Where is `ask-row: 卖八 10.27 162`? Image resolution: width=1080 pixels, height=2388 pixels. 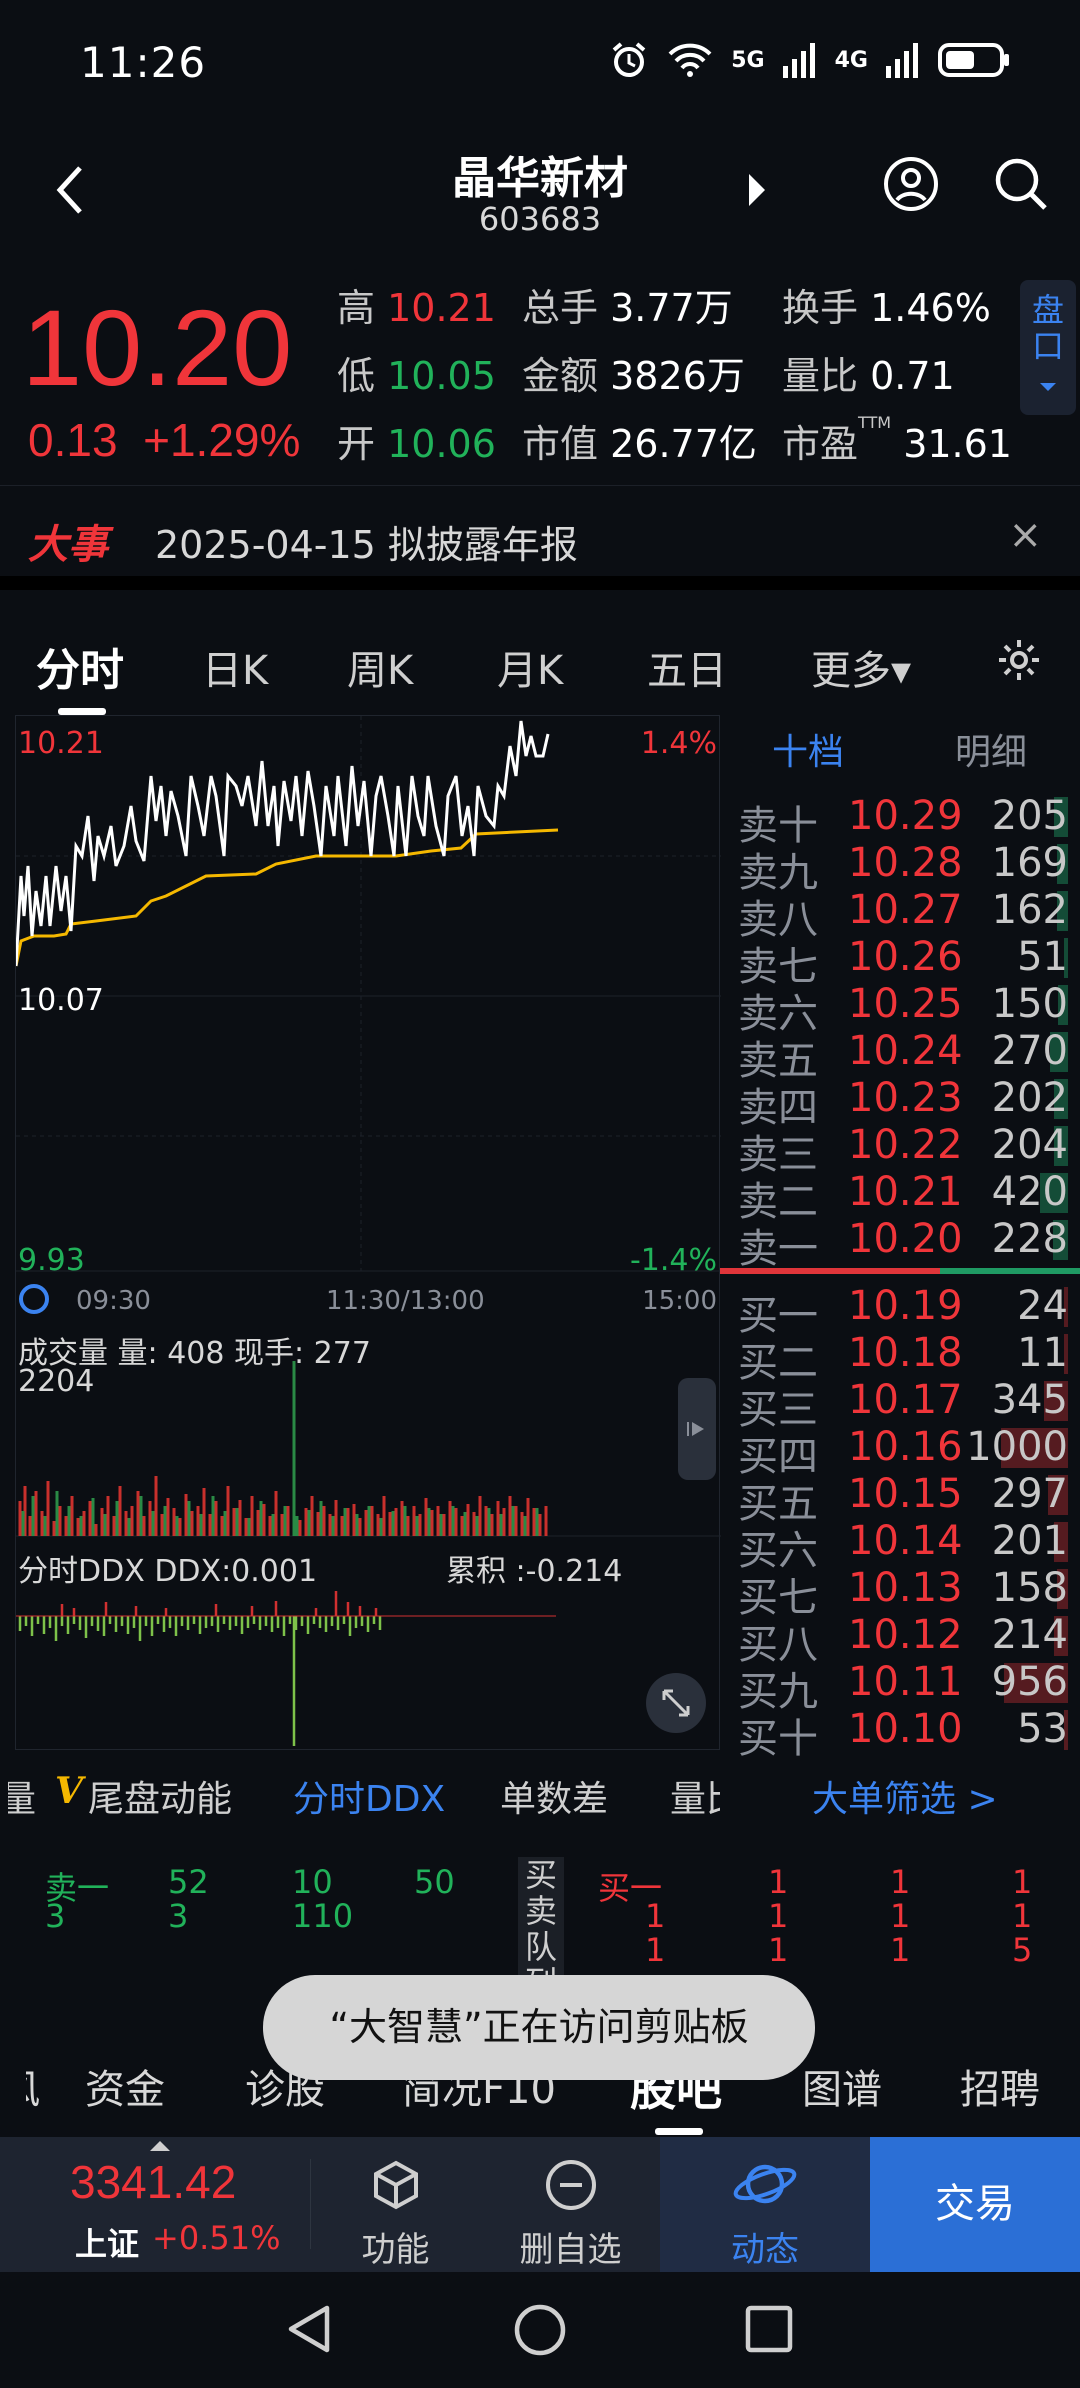
ask-row: 卖八 10.27 162 is located at coordinates (900, 915).